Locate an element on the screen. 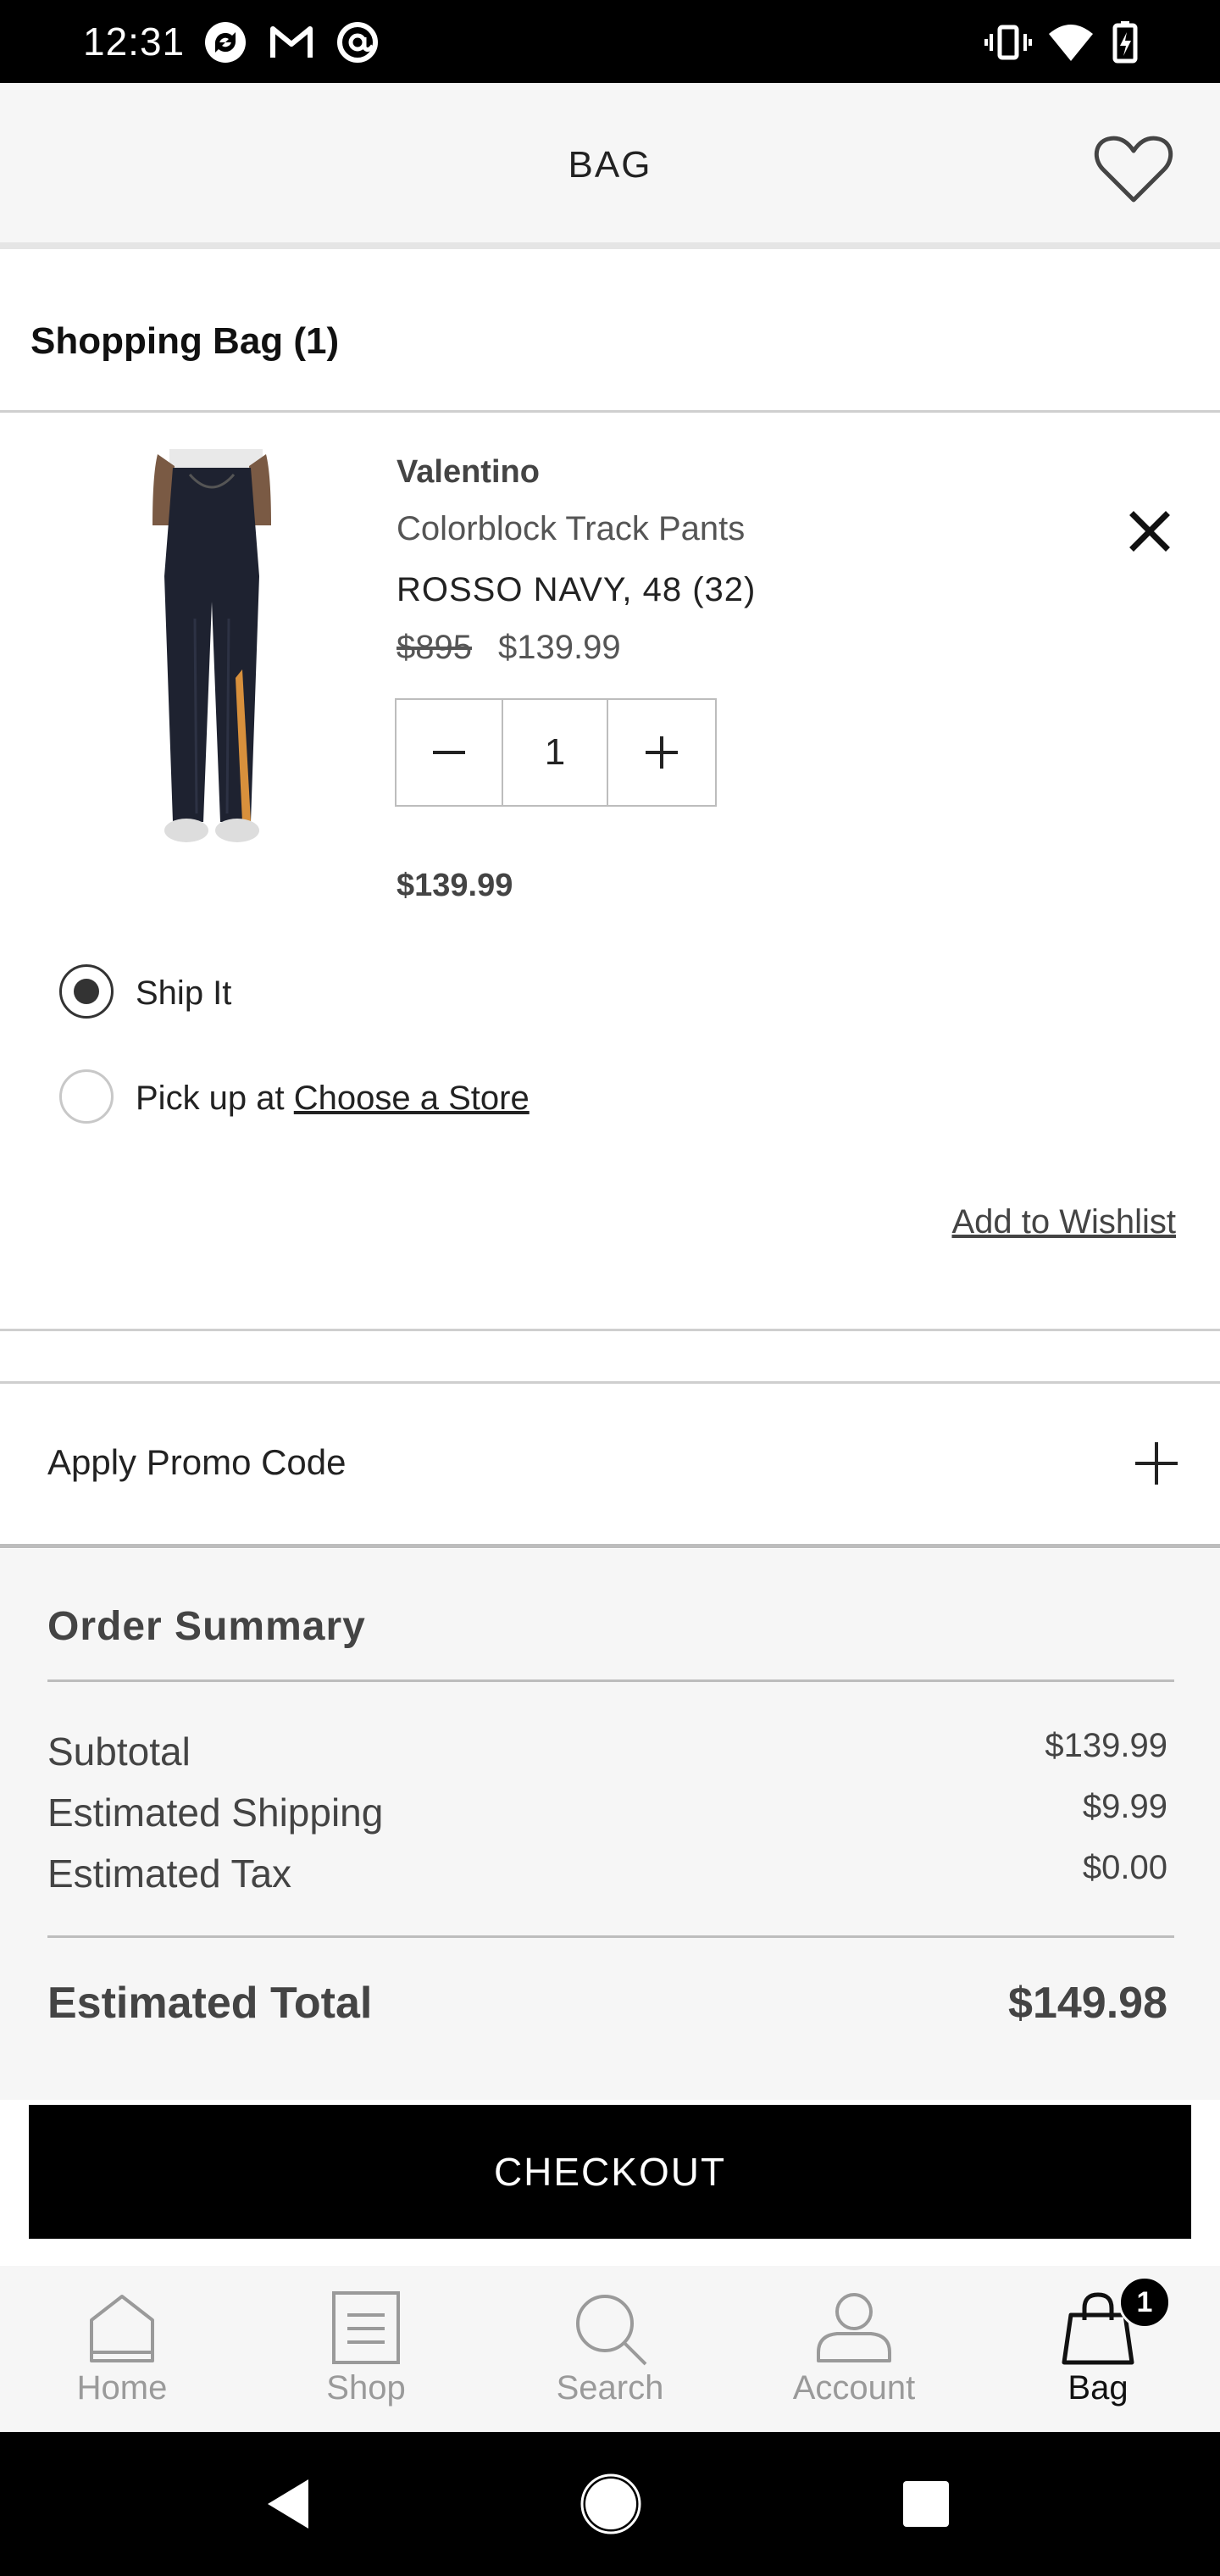 The image size is (1220, 2576). shipping-value: $9.99 is located at coordinates (1124, 1806).